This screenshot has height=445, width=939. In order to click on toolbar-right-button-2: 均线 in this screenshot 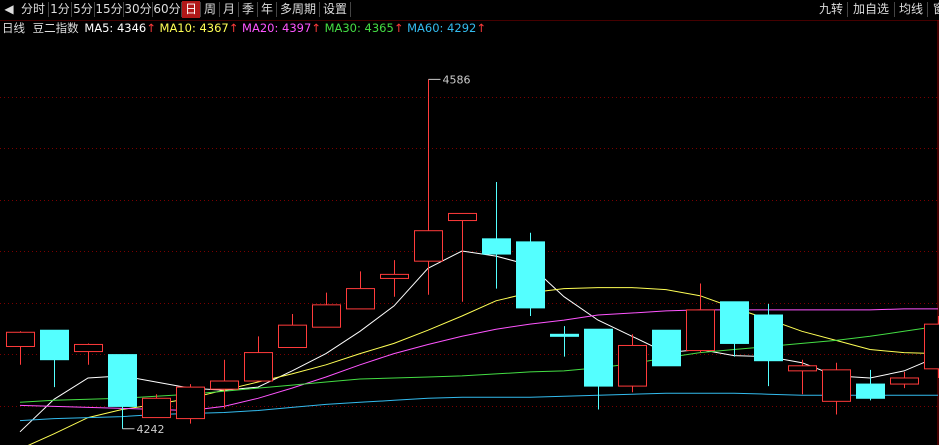, I will do `click(911, 9)`.